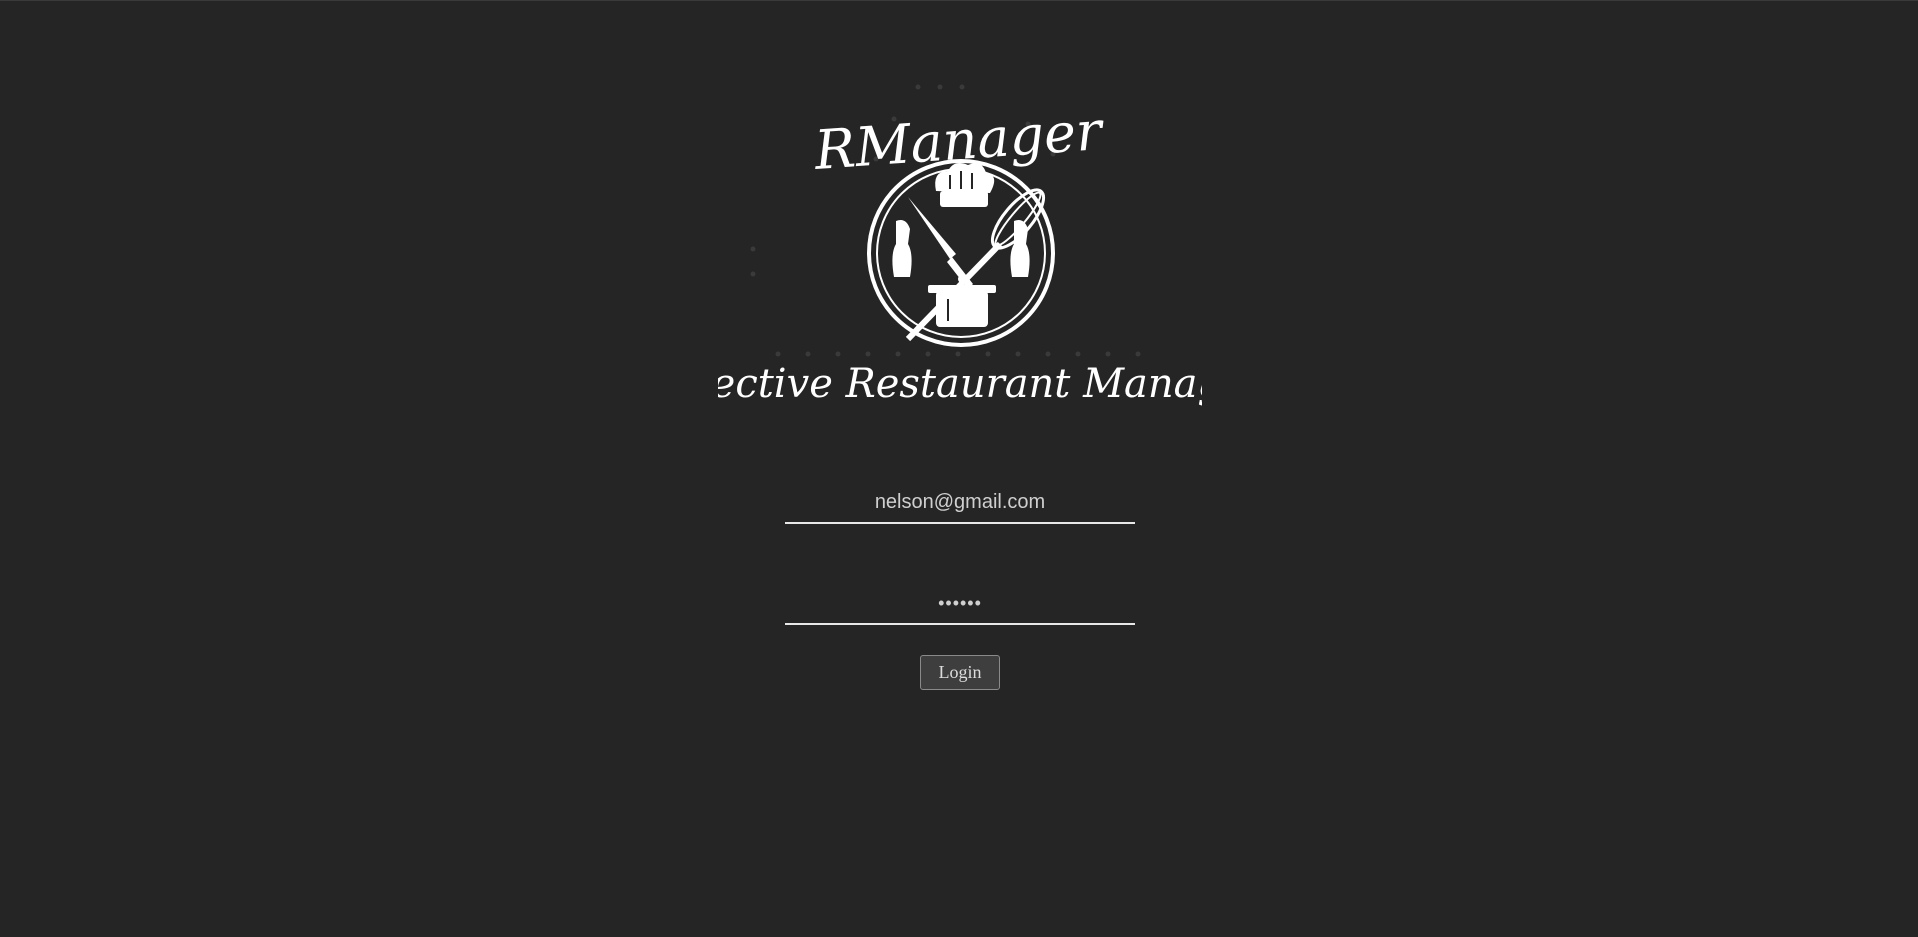 The image size is (1918, 937). Describe the element at coordinates (961, 253) in the screenshot. I see `chef-utensils-emblem-icon` at that location.